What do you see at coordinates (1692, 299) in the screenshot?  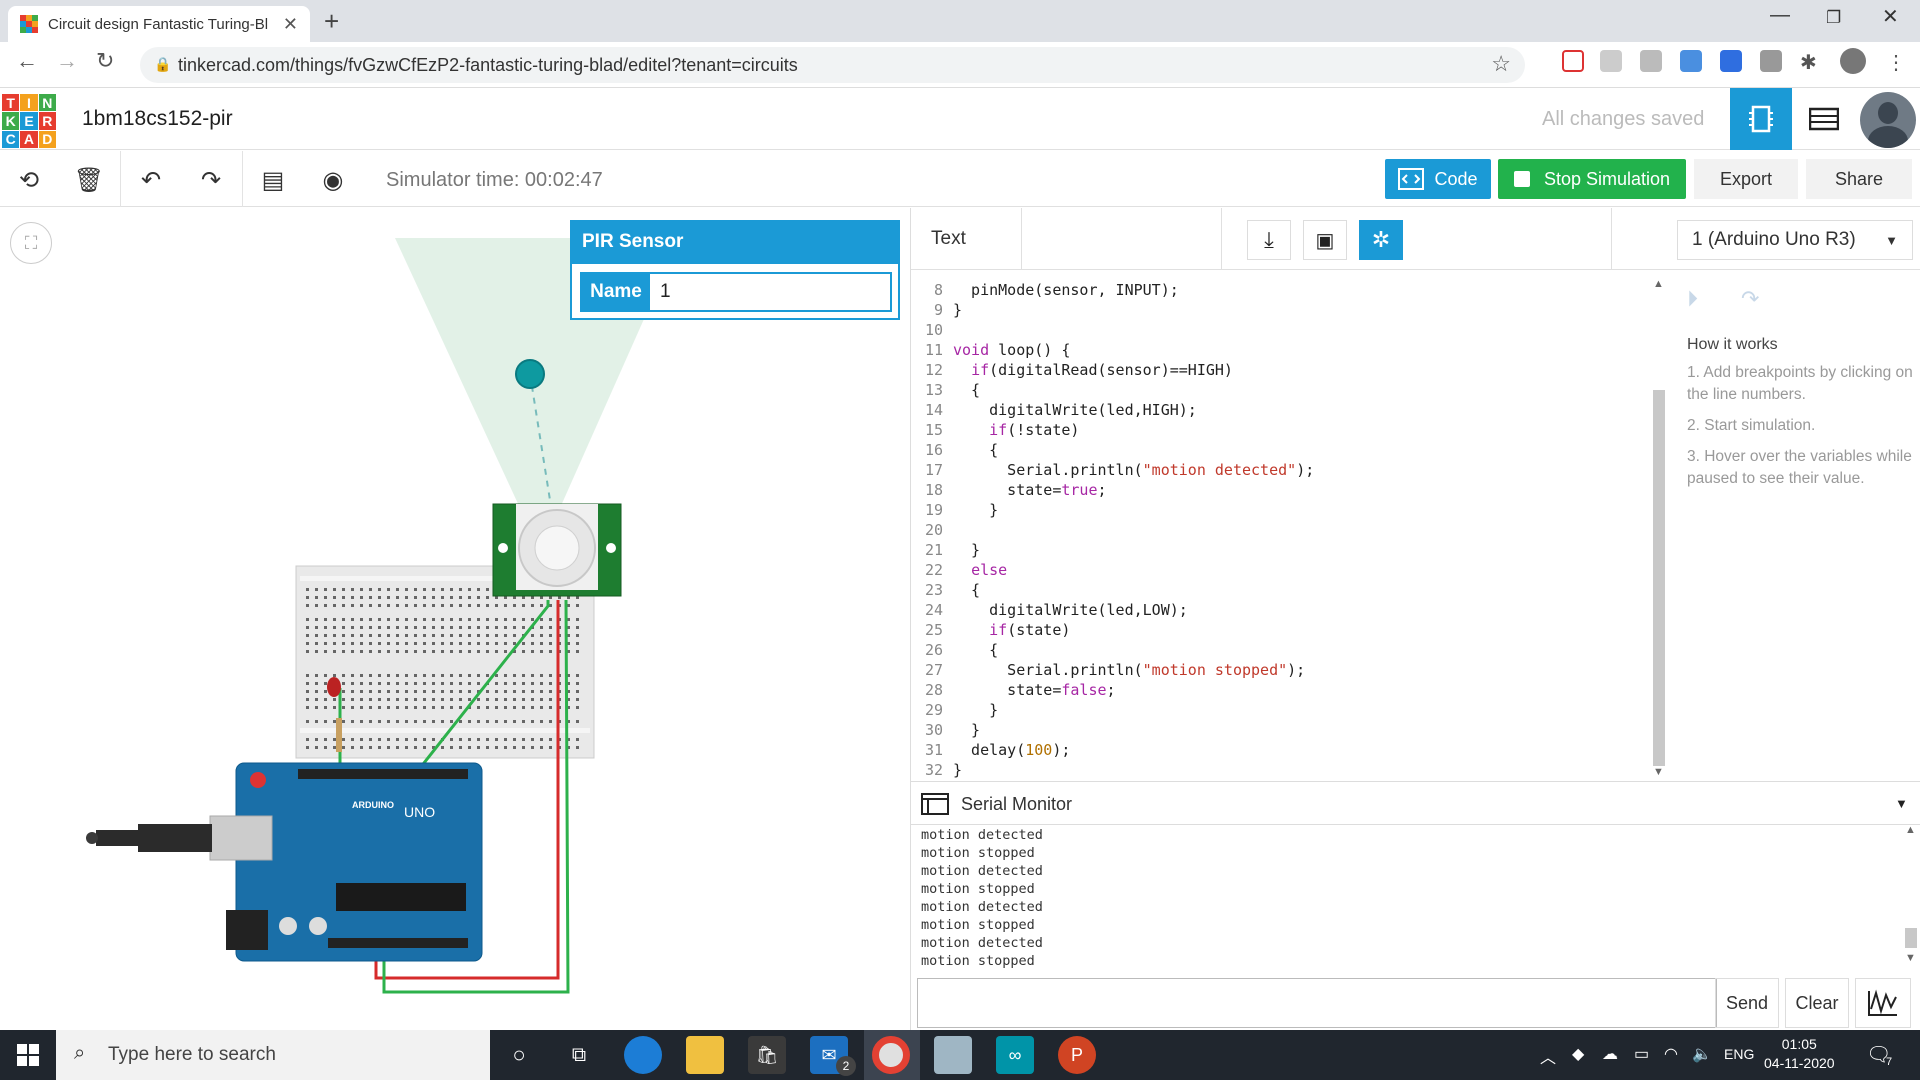 I see `step-play-icon: ⏵` at bounding box center [1692, 299].